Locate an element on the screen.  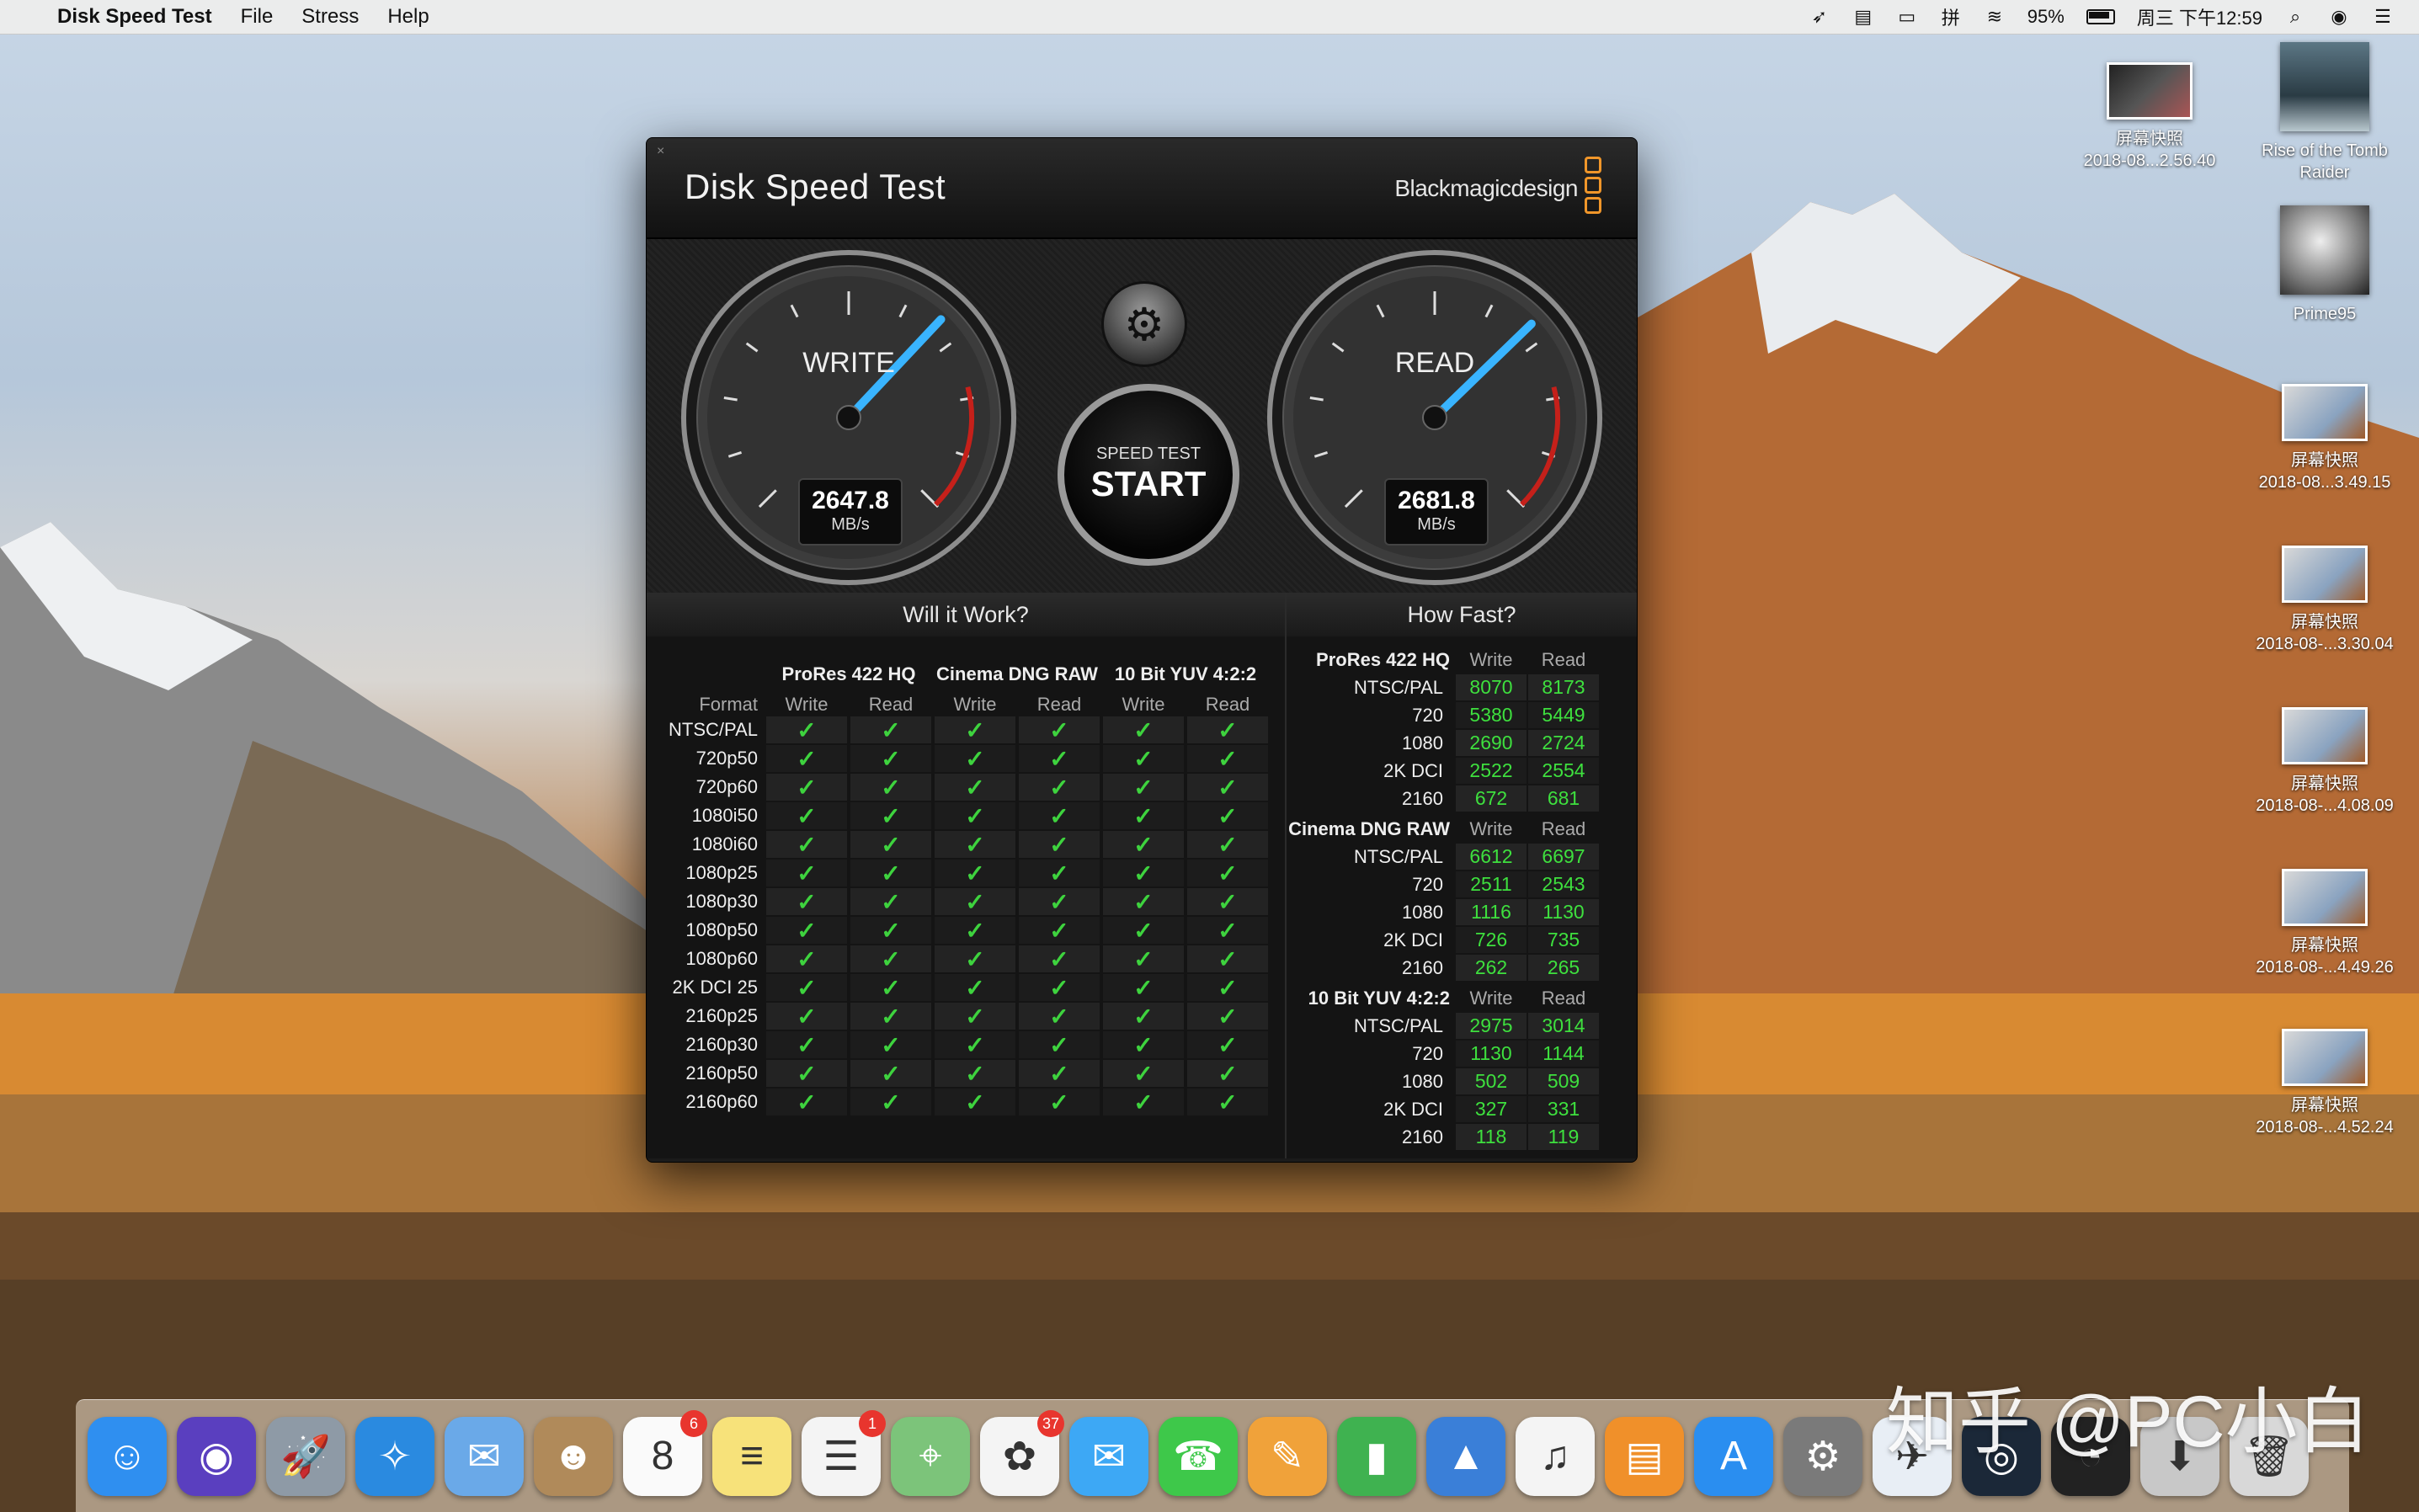
dock-item-app-store: A is located at coordinates (1733, 1456).